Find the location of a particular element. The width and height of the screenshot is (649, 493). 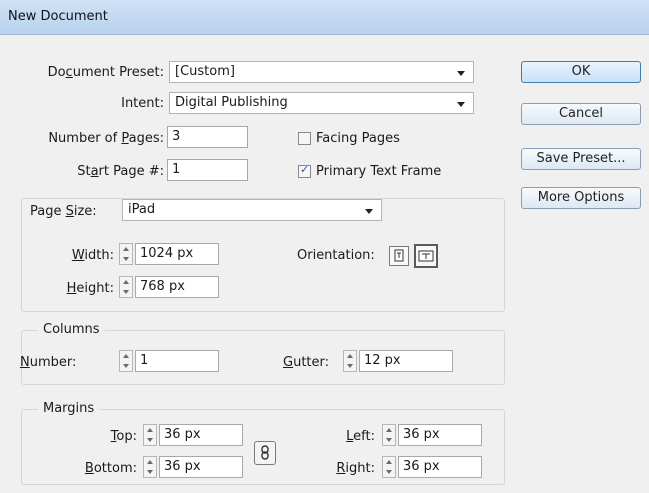

facing-pages-checkbox is located at coordinates (304, 138).